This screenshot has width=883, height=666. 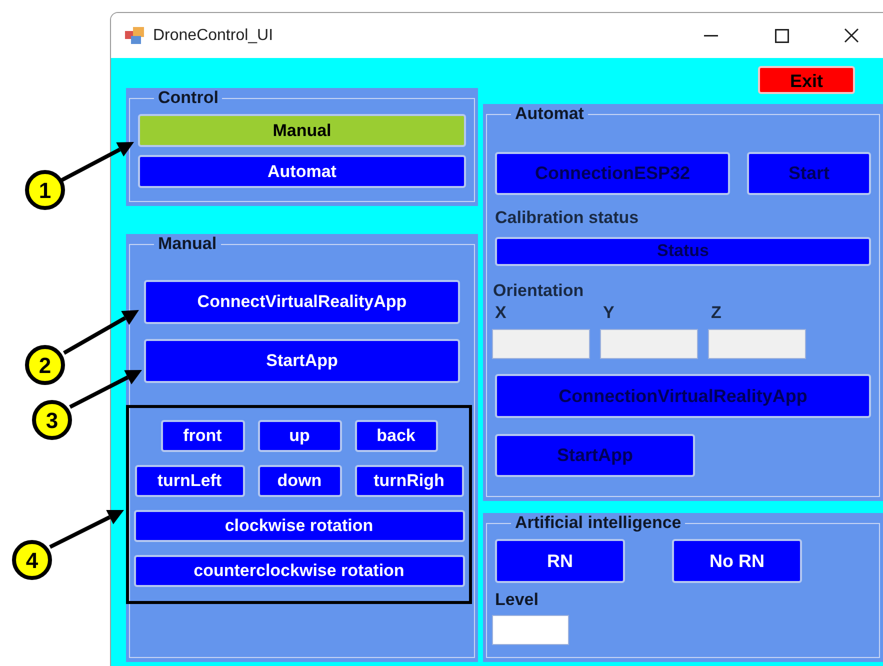 What do you see at coordinates (782, 35) in the screenshot?
I see `maximize-icon` at bounding box center [782, 35].